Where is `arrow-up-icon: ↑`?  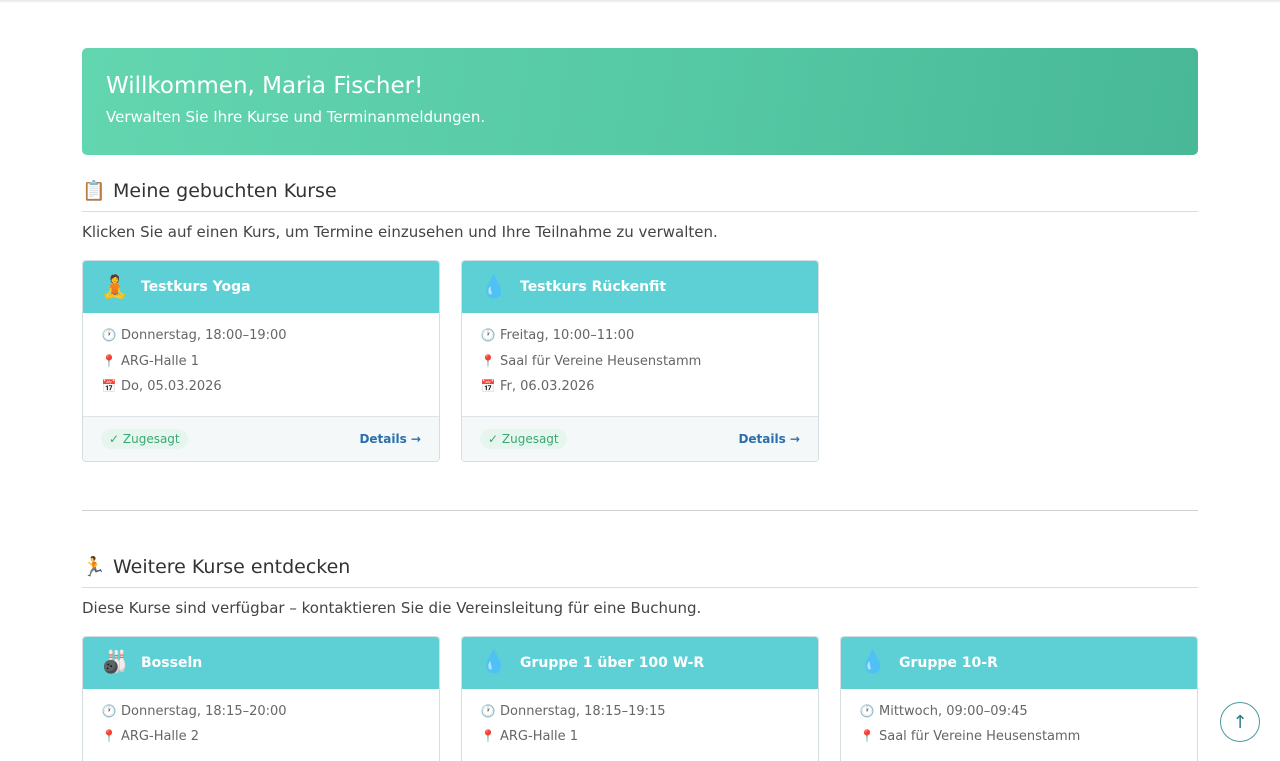 arrow-up-icon: ↑ is located at coordinates (1240, 722).